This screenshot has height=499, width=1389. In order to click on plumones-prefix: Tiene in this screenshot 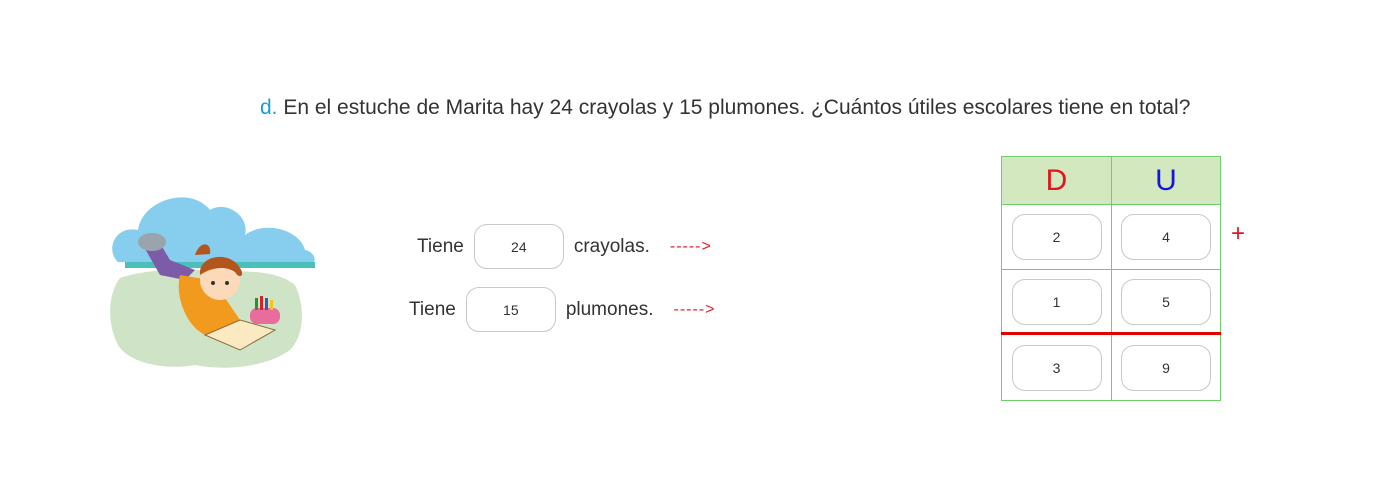, I will do `click(432, 309)`.